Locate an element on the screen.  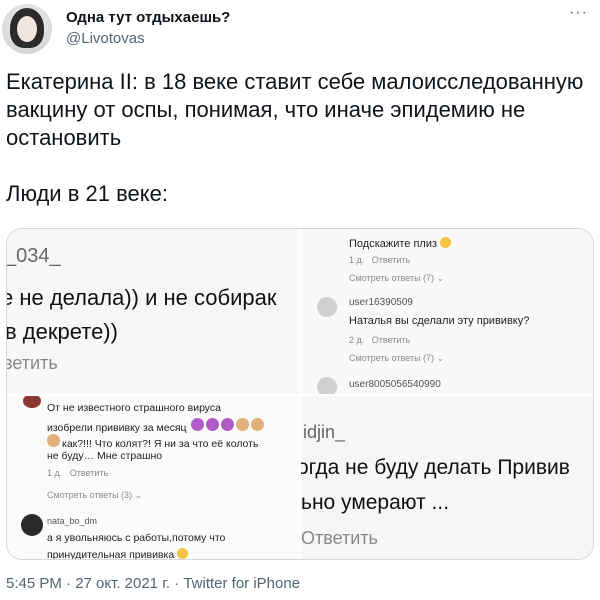
screenshot-text: _034_ is located at coordinates (34, 256).